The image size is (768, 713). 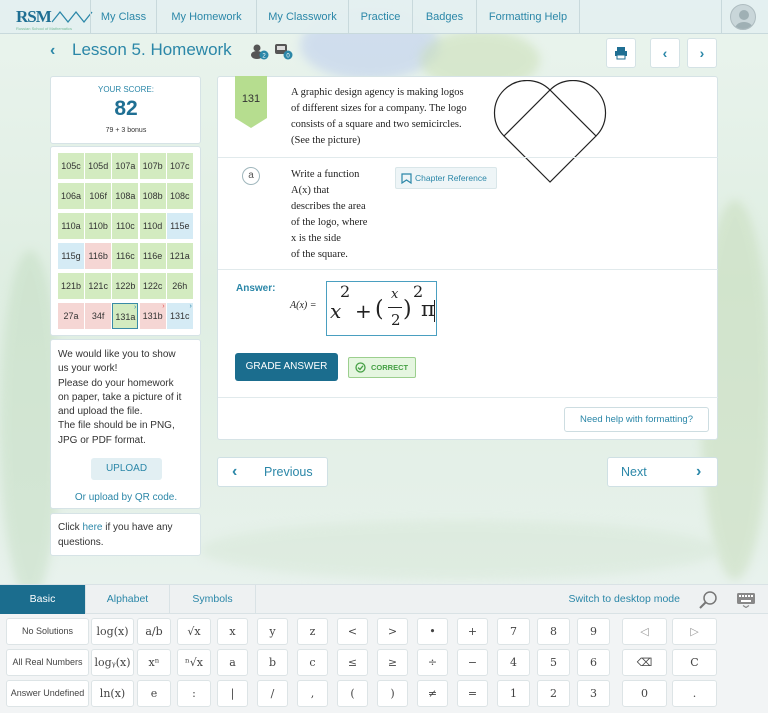 What do you see at coordinates (593, 631) in the screenshot?
I see `key-0-13: 9` at bounding box center [593, 631].